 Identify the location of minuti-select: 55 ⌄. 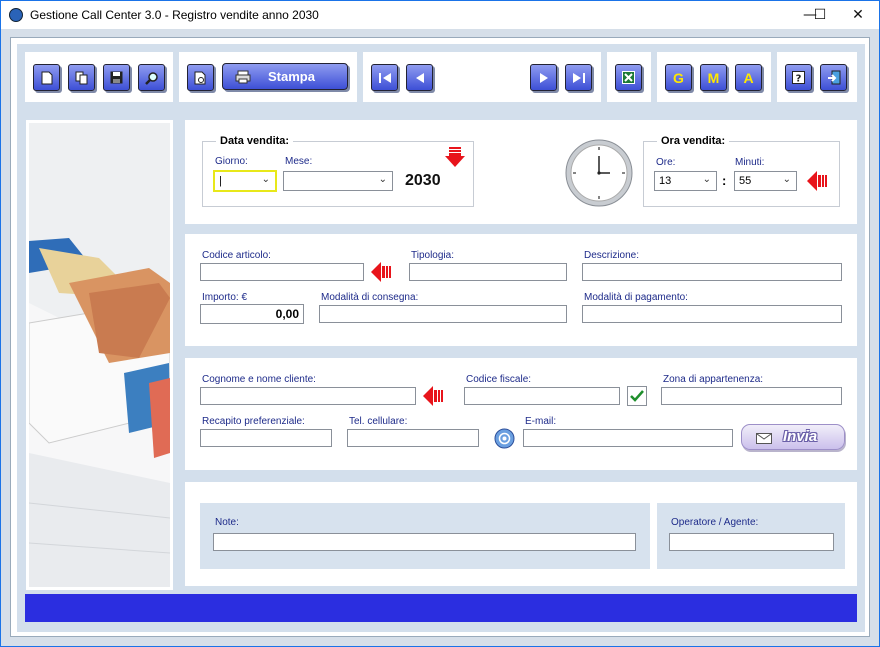
(765, 181).